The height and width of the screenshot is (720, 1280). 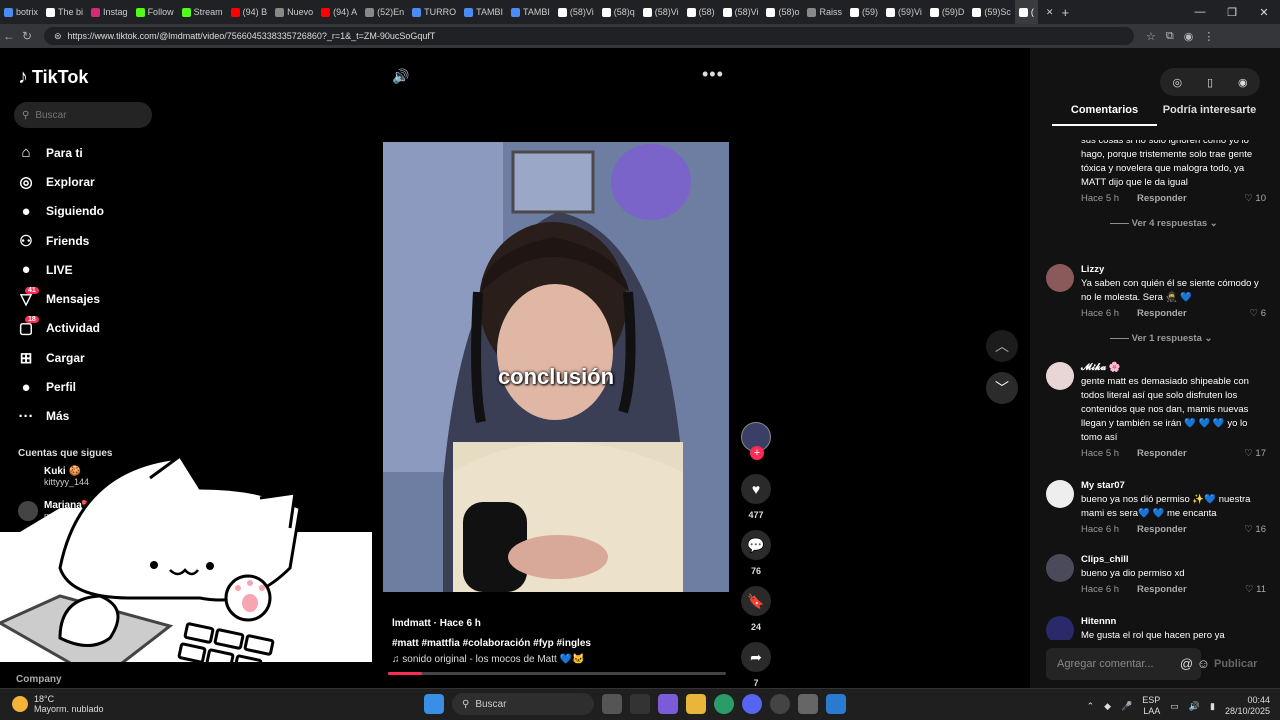 What do you see at coordinates (39, 679) in the screenshot?
I see `company-link: Company` at bounding box center [39, 679].